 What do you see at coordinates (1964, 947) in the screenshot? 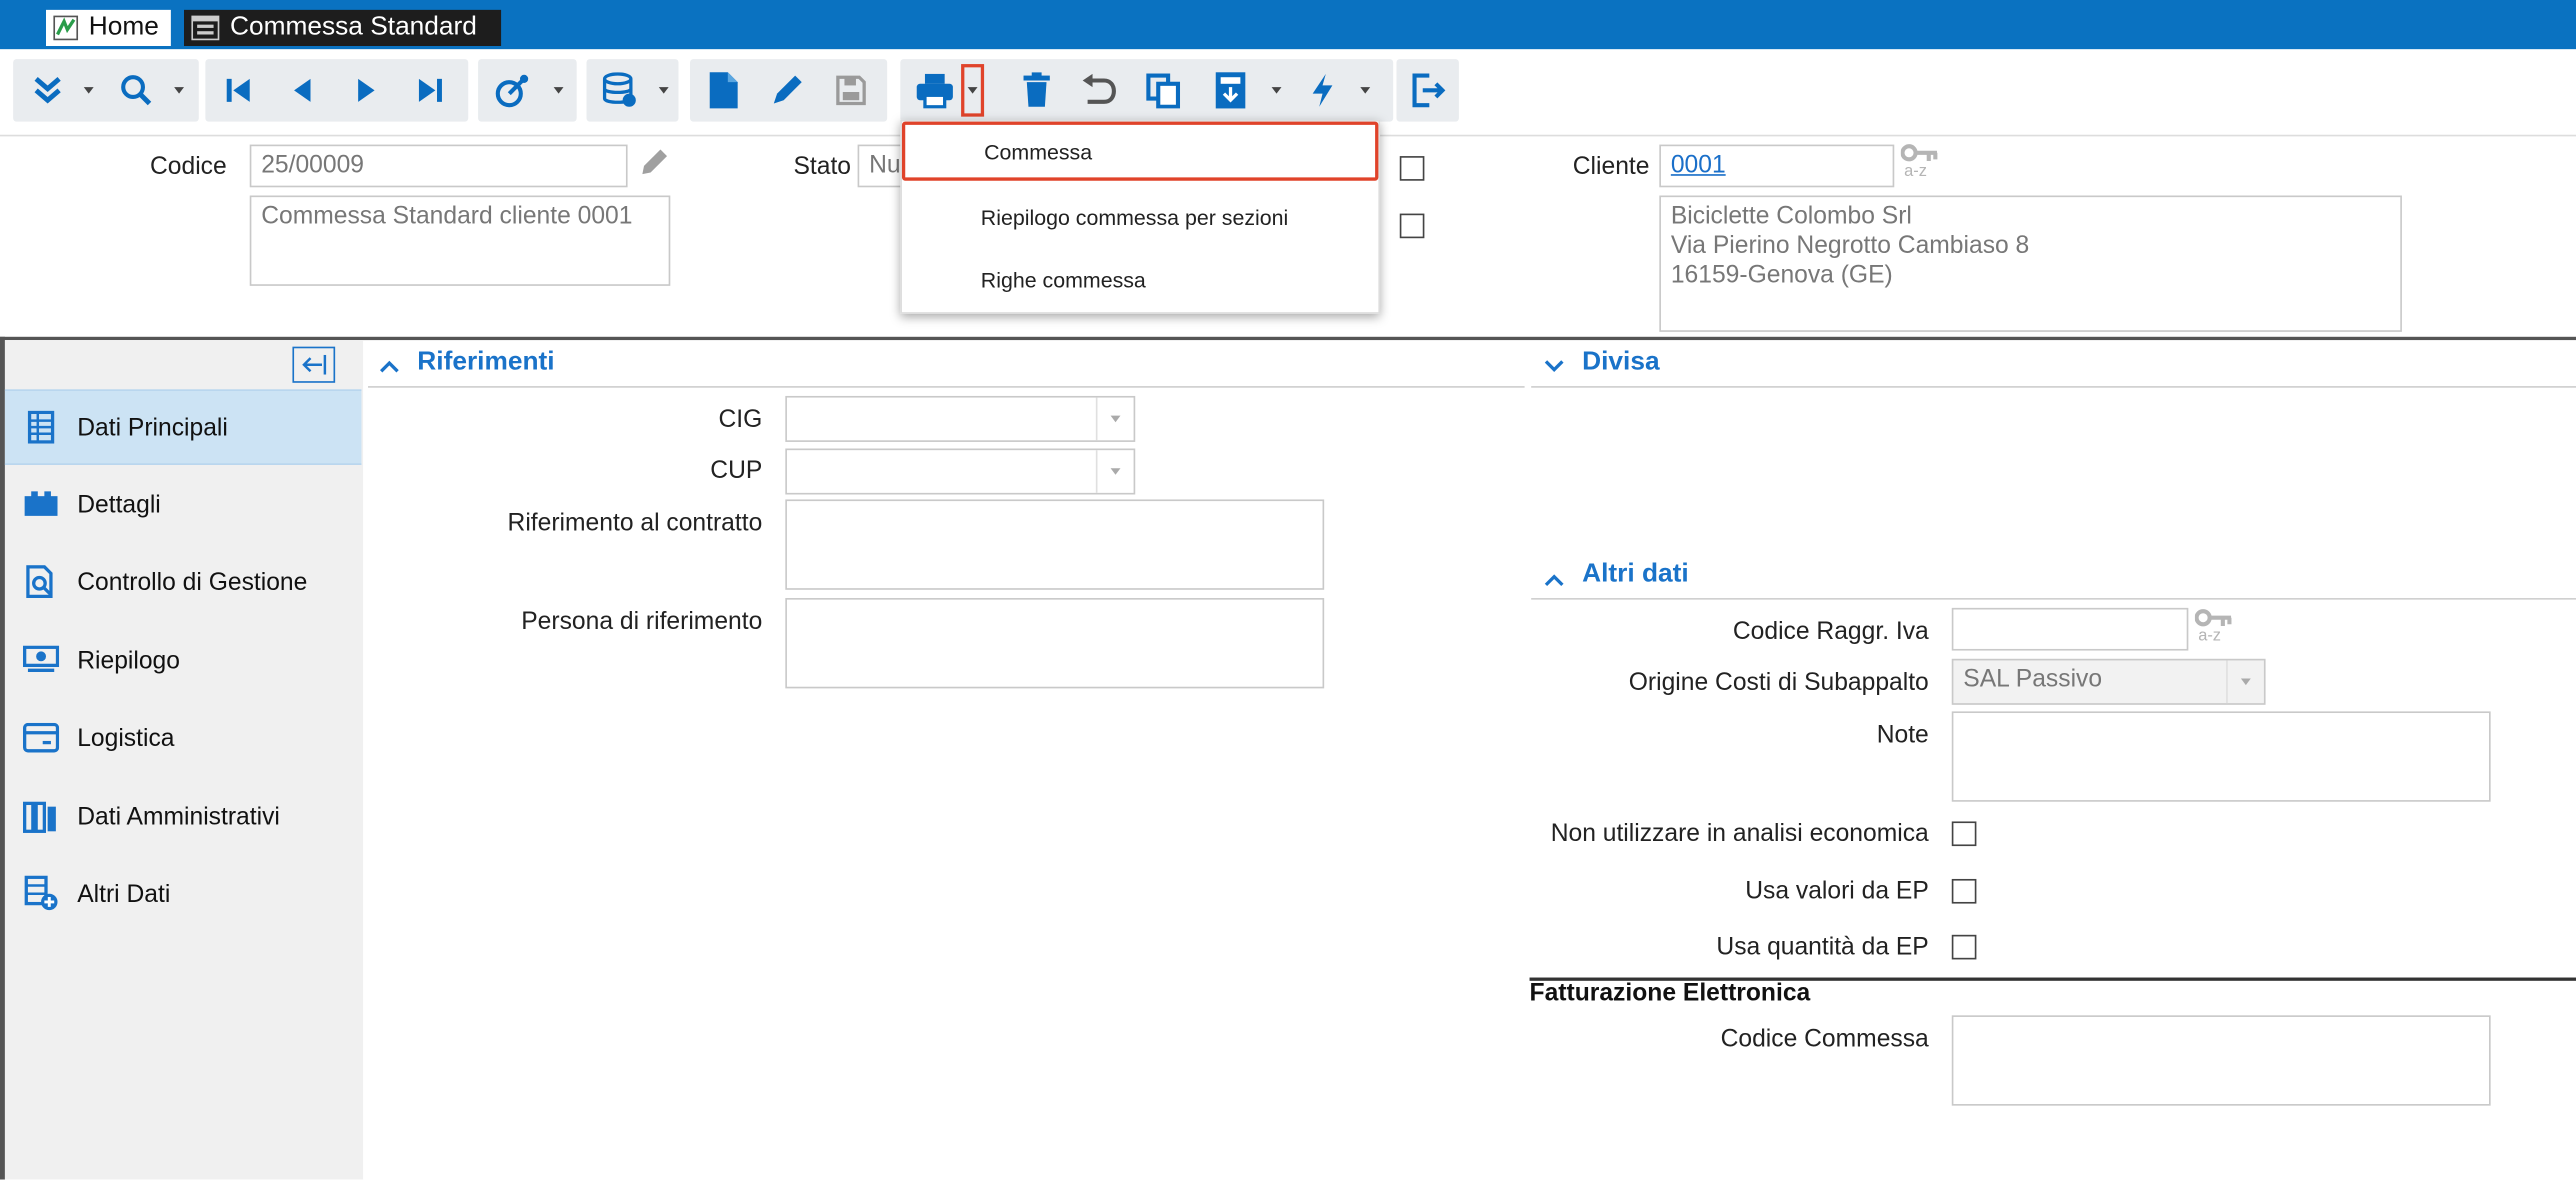
I see `usa-quantita-checkbox` at bounding box center [1964, 947].